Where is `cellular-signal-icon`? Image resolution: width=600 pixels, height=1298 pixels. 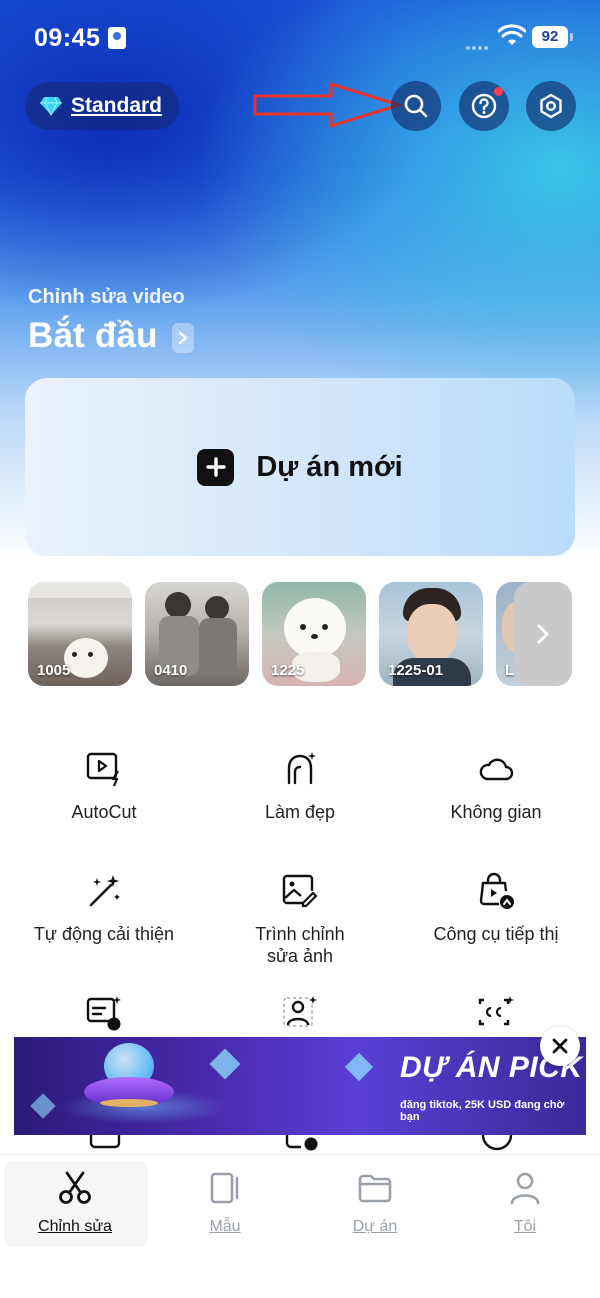
cellular-signal-icon is located at coordinates (479, 43).